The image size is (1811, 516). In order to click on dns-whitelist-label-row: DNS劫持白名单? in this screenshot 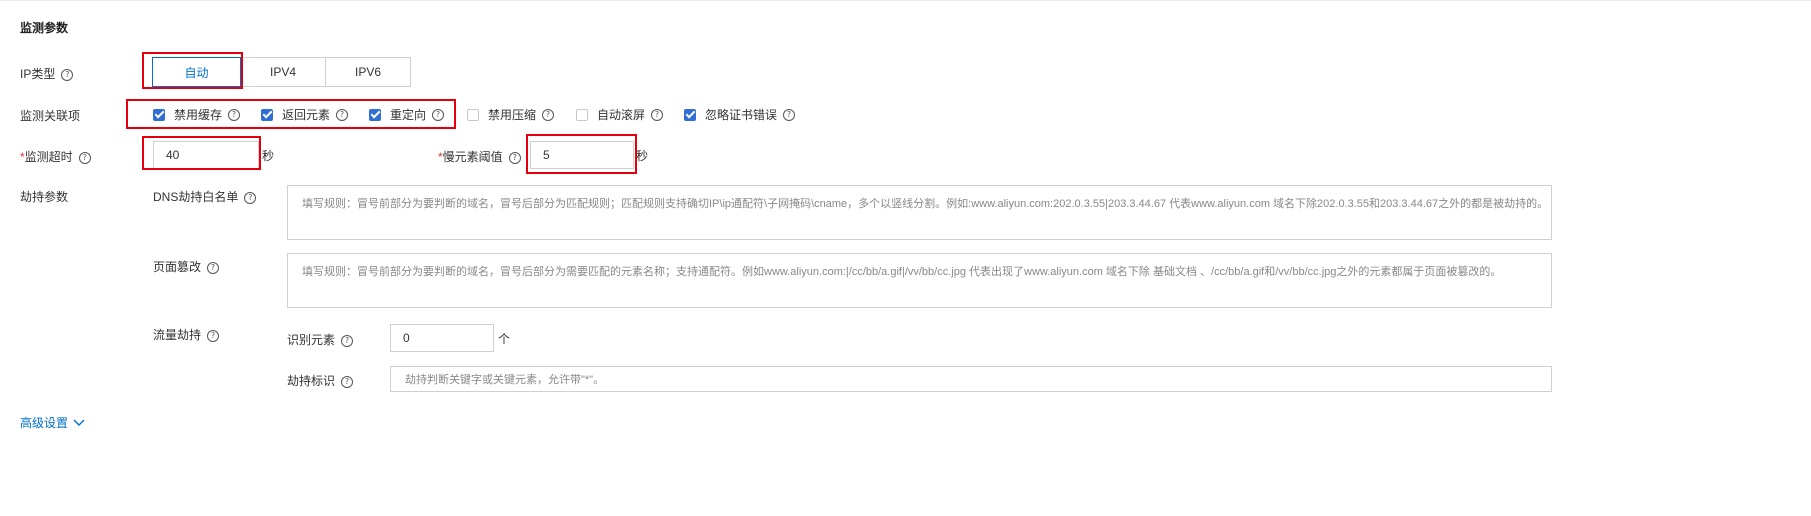, I will do `click(205, 196)`.